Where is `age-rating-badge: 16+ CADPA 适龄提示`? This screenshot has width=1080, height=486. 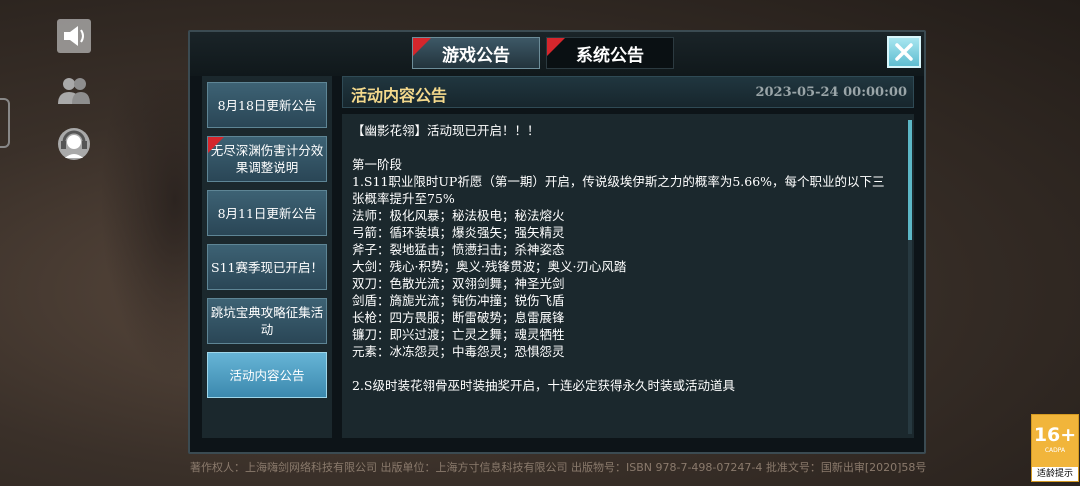
age-rating-badge: 16+ CADPA 适龄提示 is located at coordinates (1055, 448).